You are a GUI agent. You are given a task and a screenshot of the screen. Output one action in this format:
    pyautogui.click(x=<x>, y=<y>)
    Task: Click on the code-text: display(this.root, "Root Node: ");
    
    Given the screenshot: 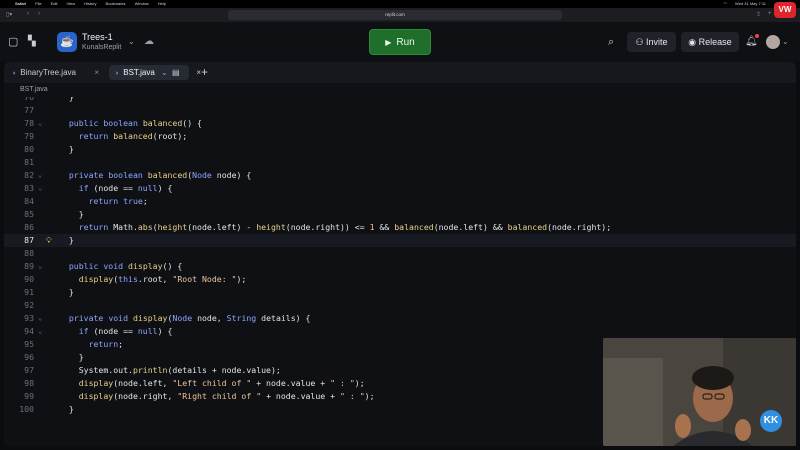 What is the action you would take?
    pyautogui.click(x=162, y=279)
    